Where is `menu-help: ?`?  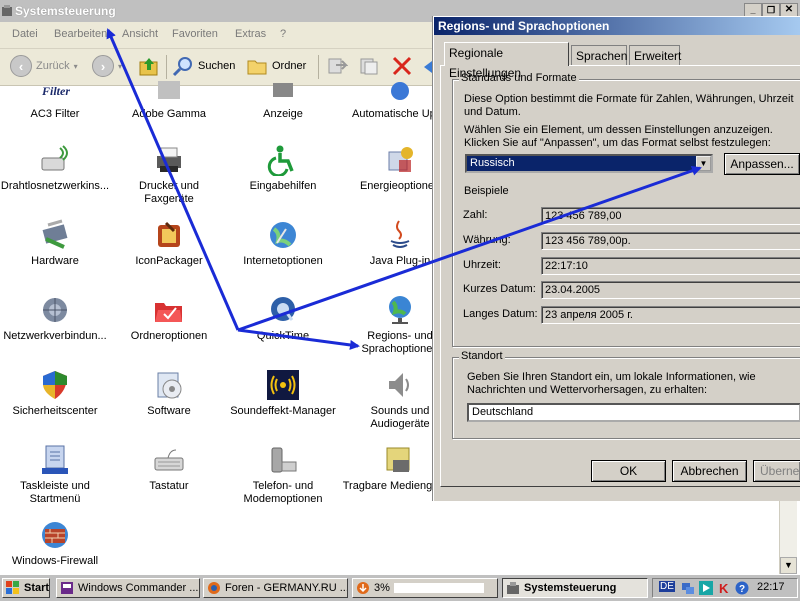 menu-help: ? is located at coordinates (283, 34).